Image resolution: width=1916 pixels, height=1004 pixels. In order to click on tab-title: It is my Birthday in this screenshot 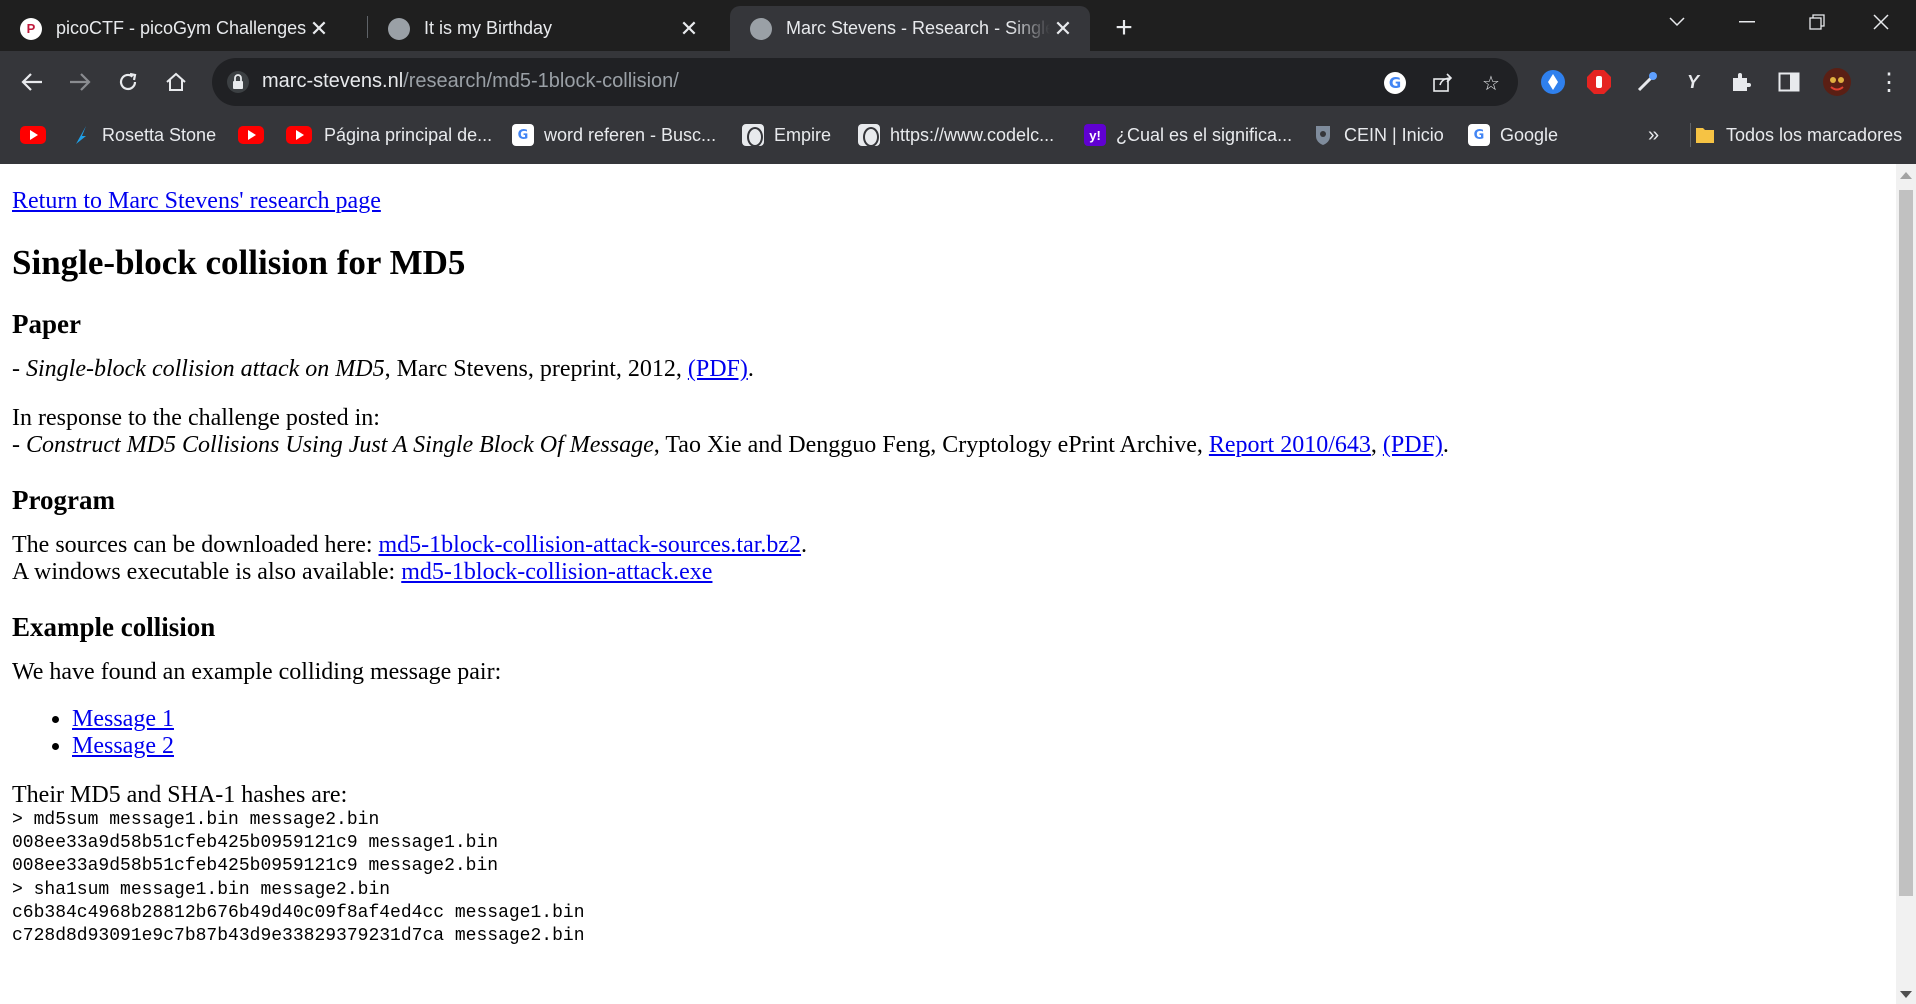, I will do `click(488, 28)`.